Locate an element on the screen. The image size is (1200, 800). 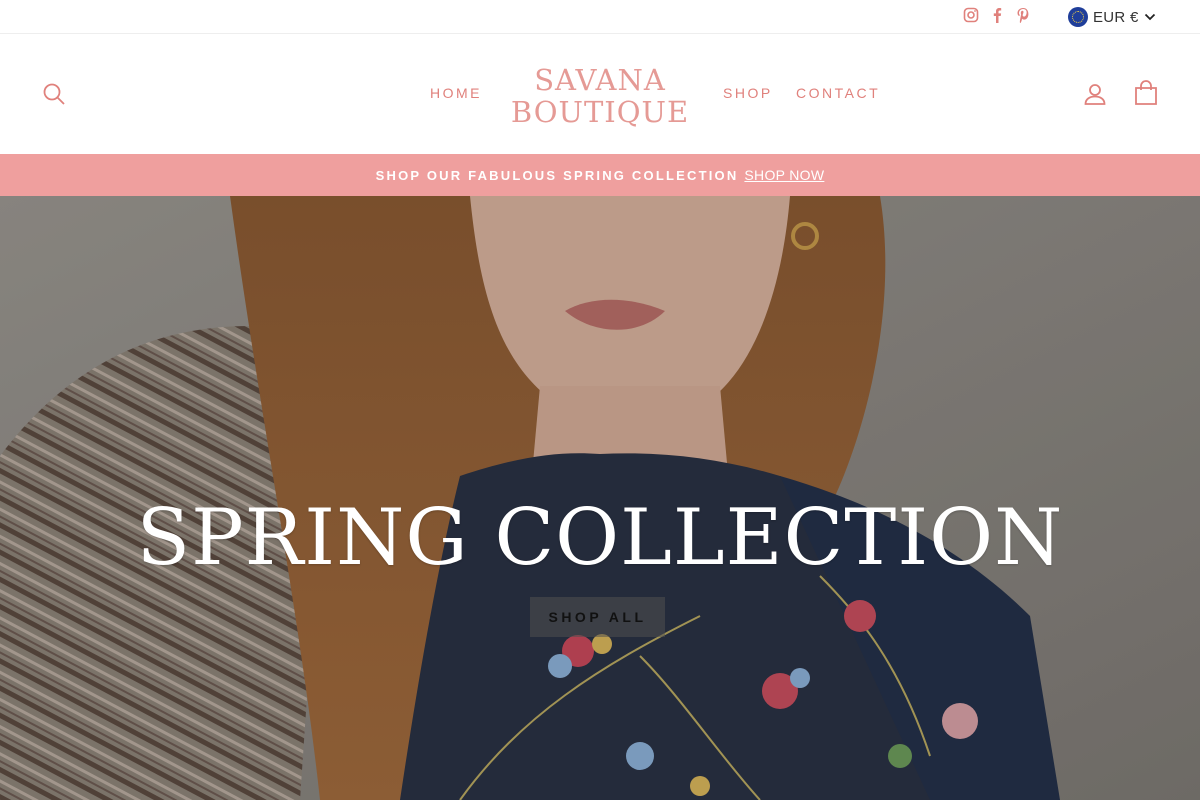
nav-shop: SHOP is located at coordinates (748, 93).